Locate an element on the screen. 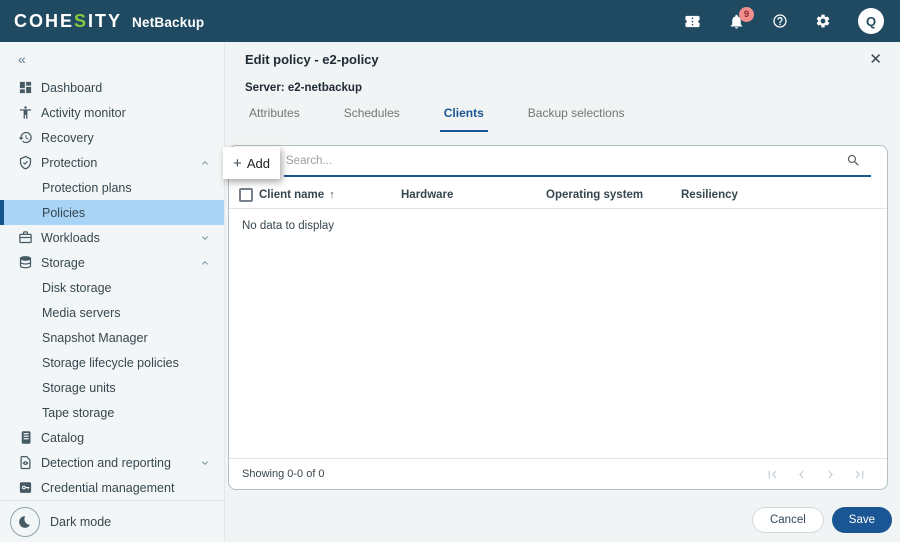 The width and height of the screenshot is (900, 542). column-header-client-name: Client name ↑ is located at coordinates (330, 195).